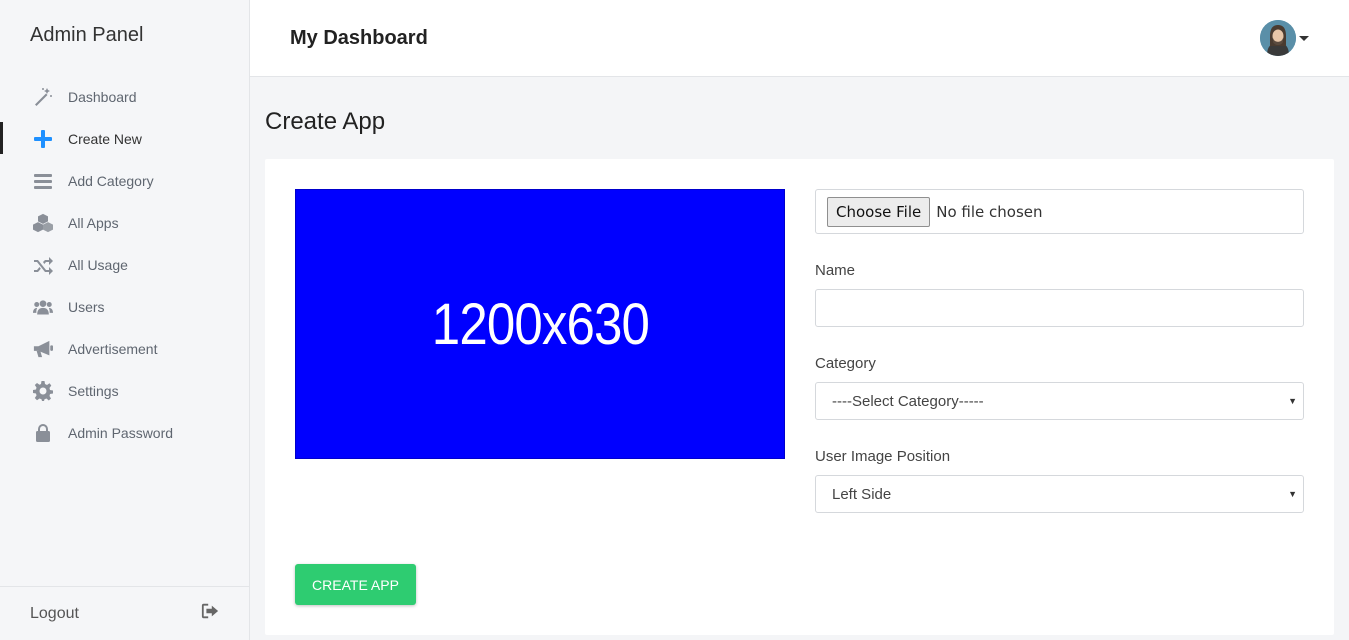  What do you see at coordinates (1059, 308) in the screenshot?
I see `name-input` at bounding box center [1059, 308].